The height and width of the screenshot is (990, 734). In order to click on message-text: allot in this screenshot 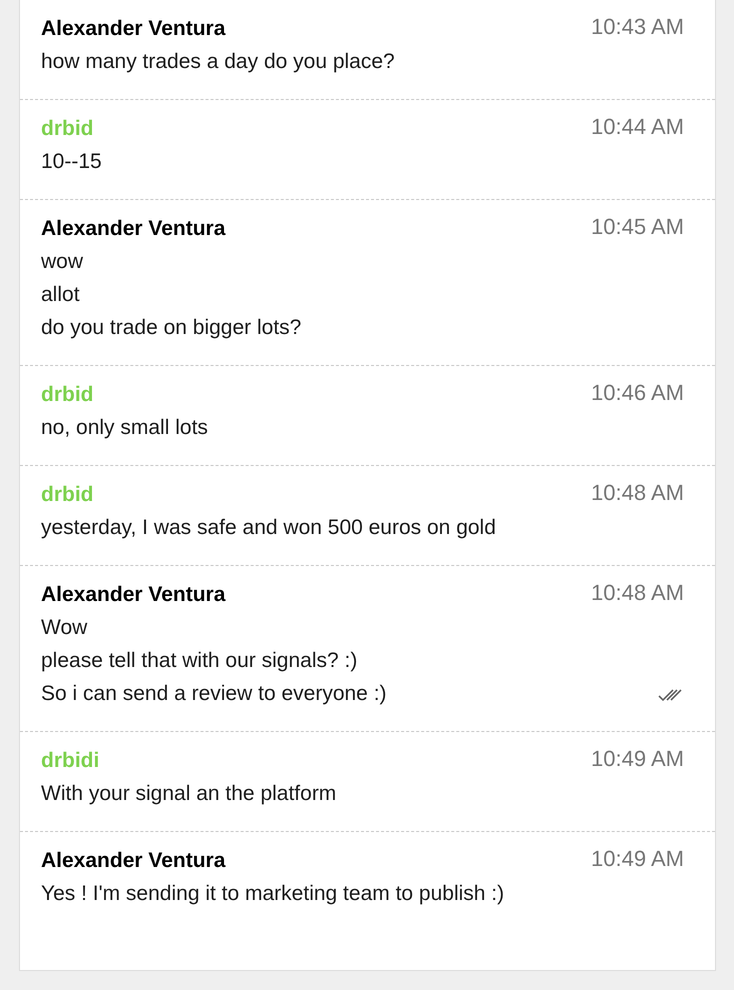, I will do `click(61, 295)`.